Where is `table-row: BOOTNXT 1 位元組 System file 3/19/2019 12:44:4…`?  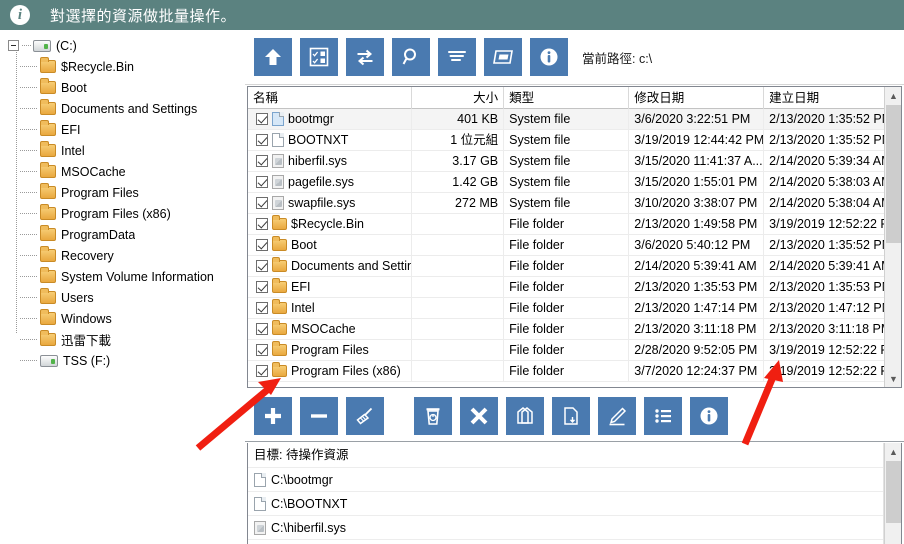 table-row: BOOTNXT 1 位元組 System file 3/19/2019 12:44:4… is located at coordinates (574, 140).